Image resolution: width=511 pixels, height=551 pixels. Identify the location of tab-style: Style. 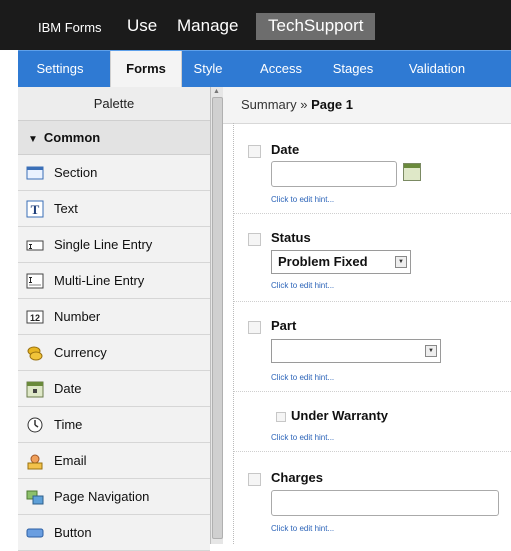
(208, 69).